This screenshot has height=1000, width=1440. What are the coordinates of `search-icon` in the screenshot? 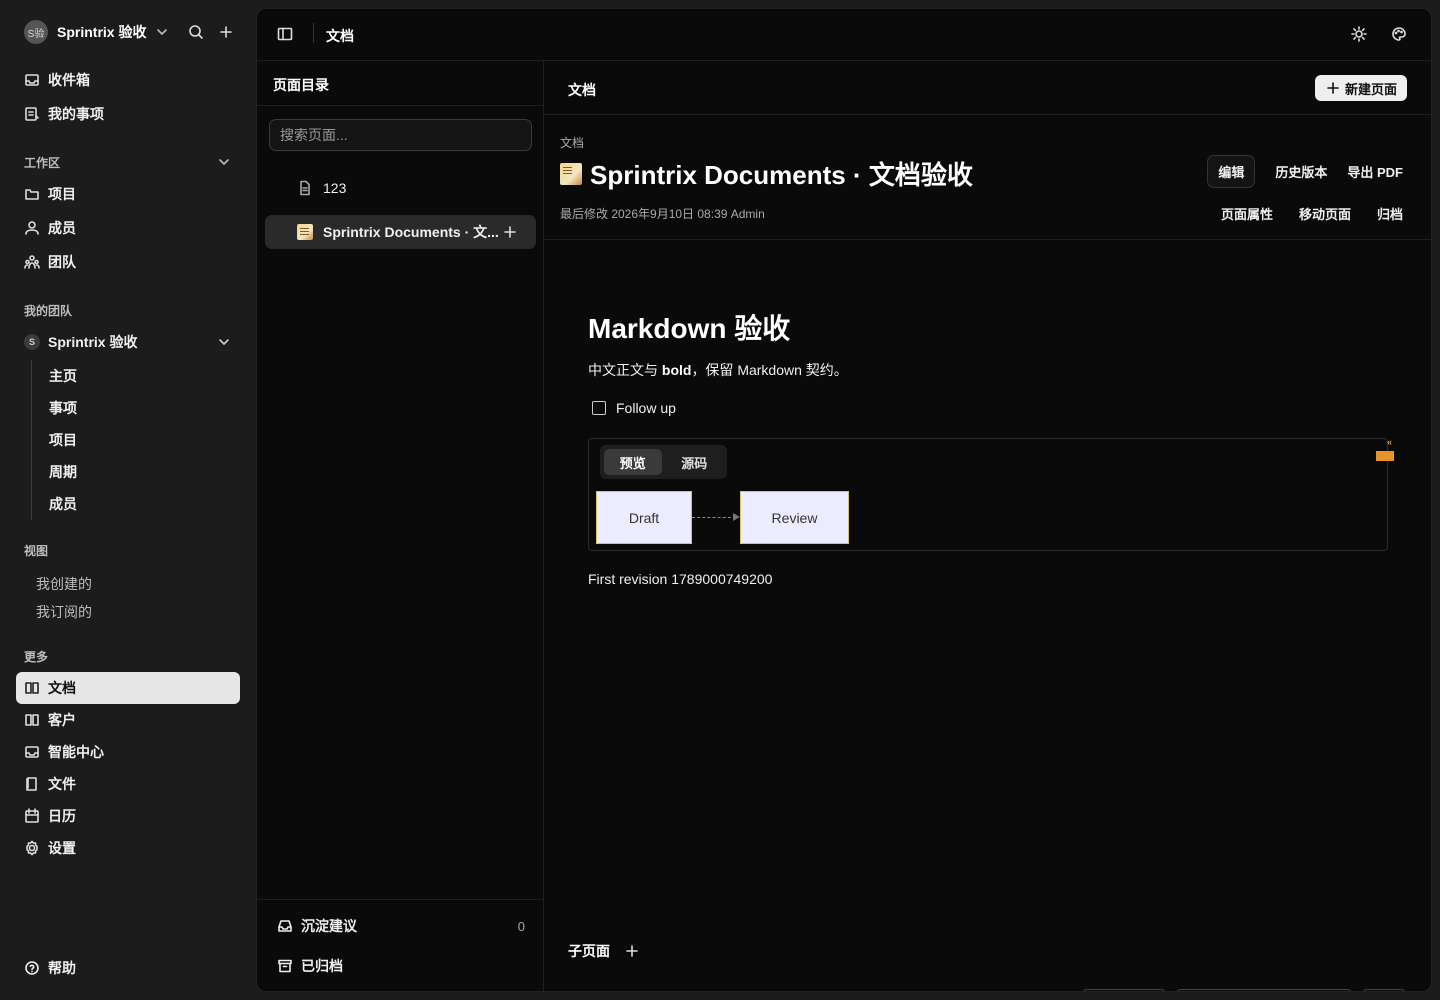 It's located at (196, 32).